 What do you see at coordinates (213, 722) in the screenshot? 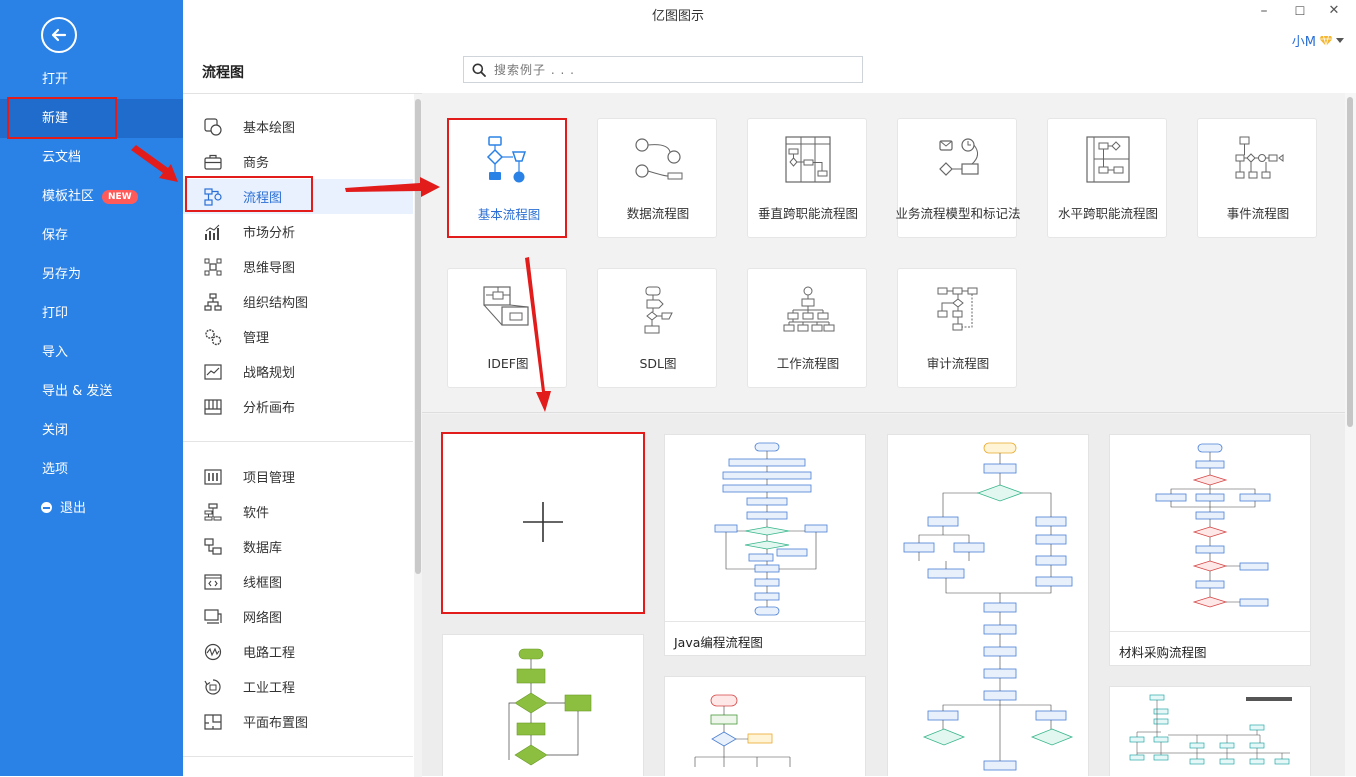
I see `floorplan-icon` at bounding box center [213, 722].